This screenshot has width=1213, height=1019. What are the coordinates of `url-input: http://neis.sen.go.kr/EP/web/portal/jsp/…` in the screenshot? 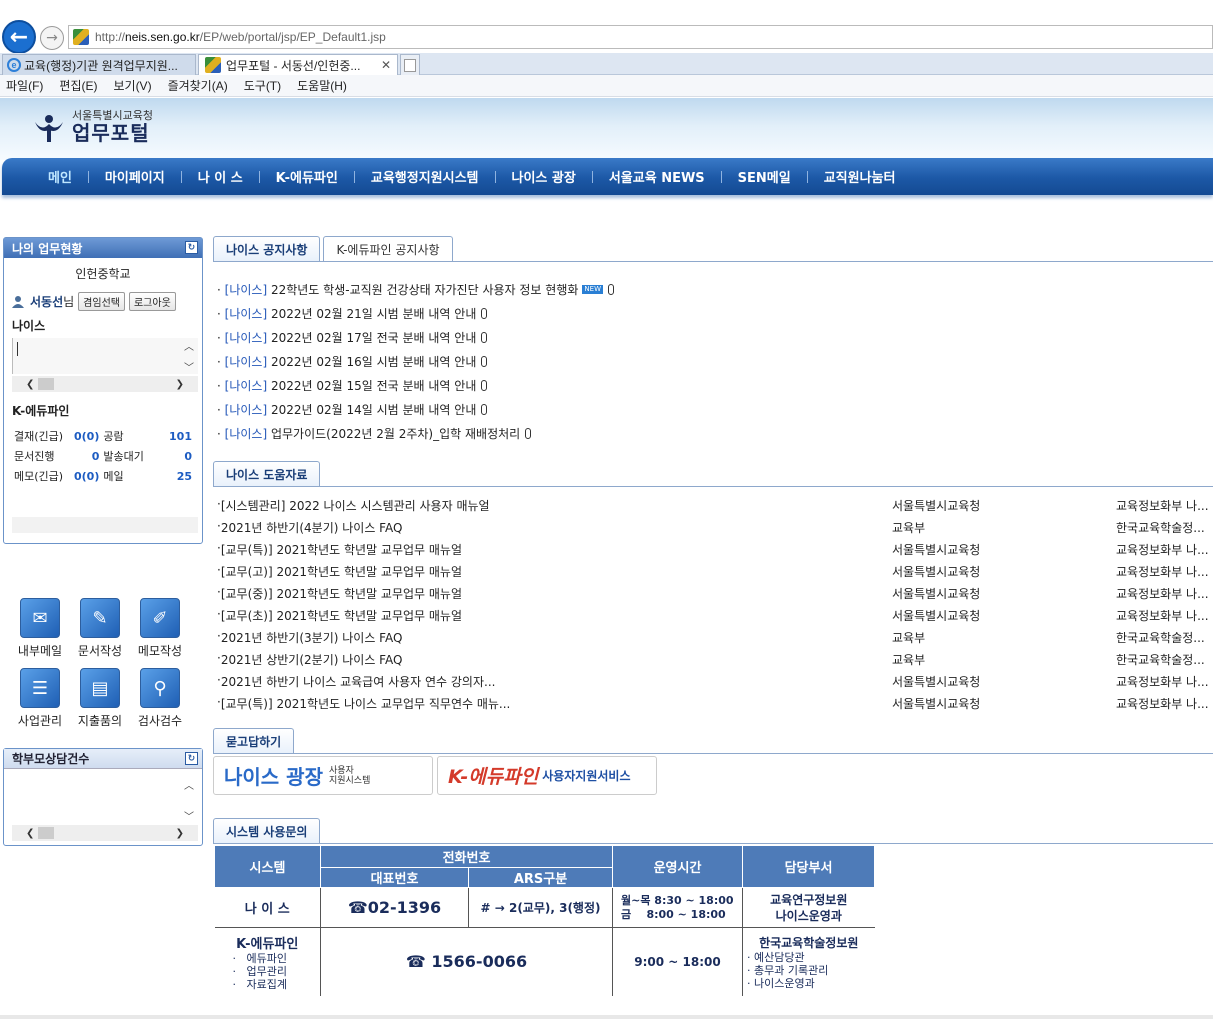 It's located at (640, 37).